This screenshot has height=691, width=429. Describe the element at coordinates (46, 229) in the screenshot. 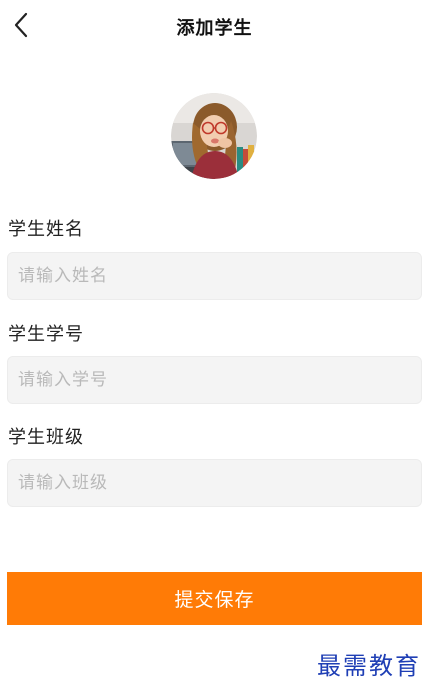

I see `name-label: 学生姓名` at that location.